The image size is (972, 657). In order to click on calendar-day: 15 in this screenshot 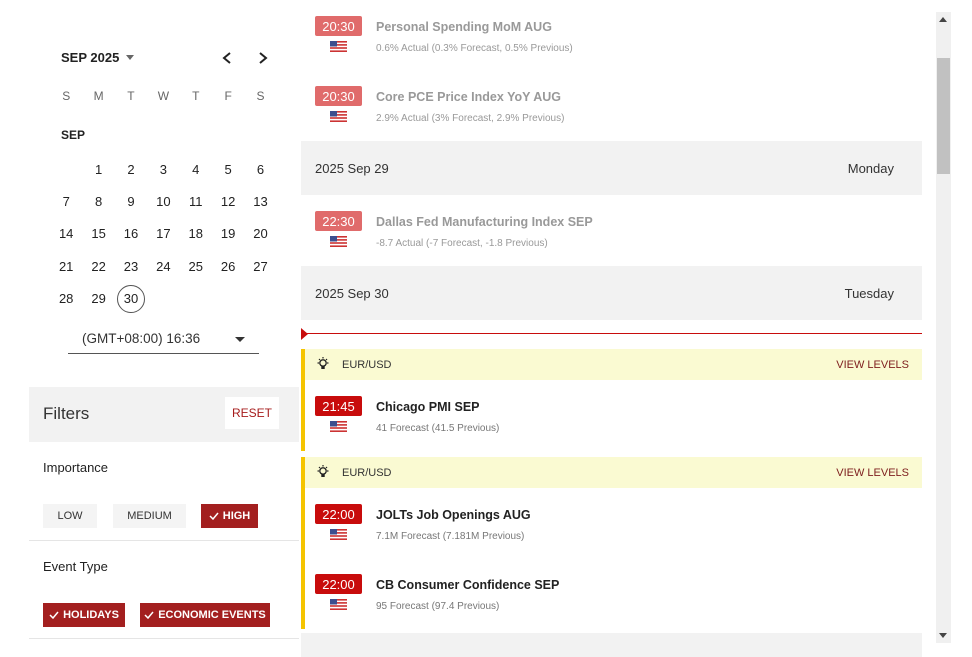, I will do `click(98, 234)`.